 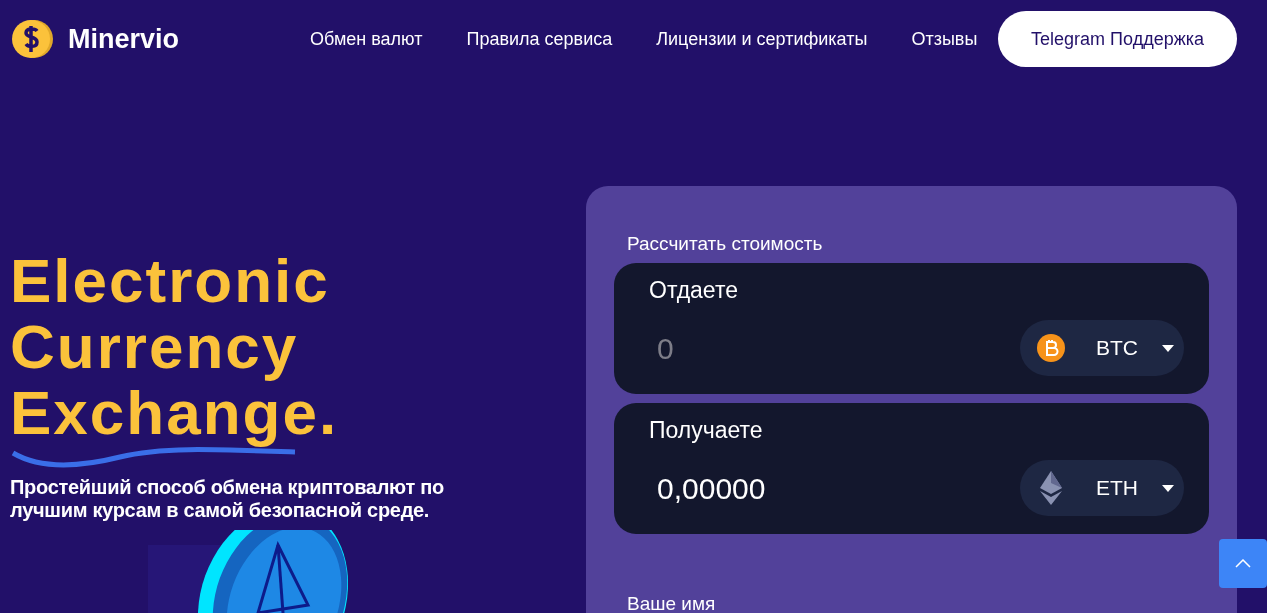 What do you see at coordinates (706, 430) in the screenshot?
I see `exchange-label: Получаете` at bounding box center [706, 430].